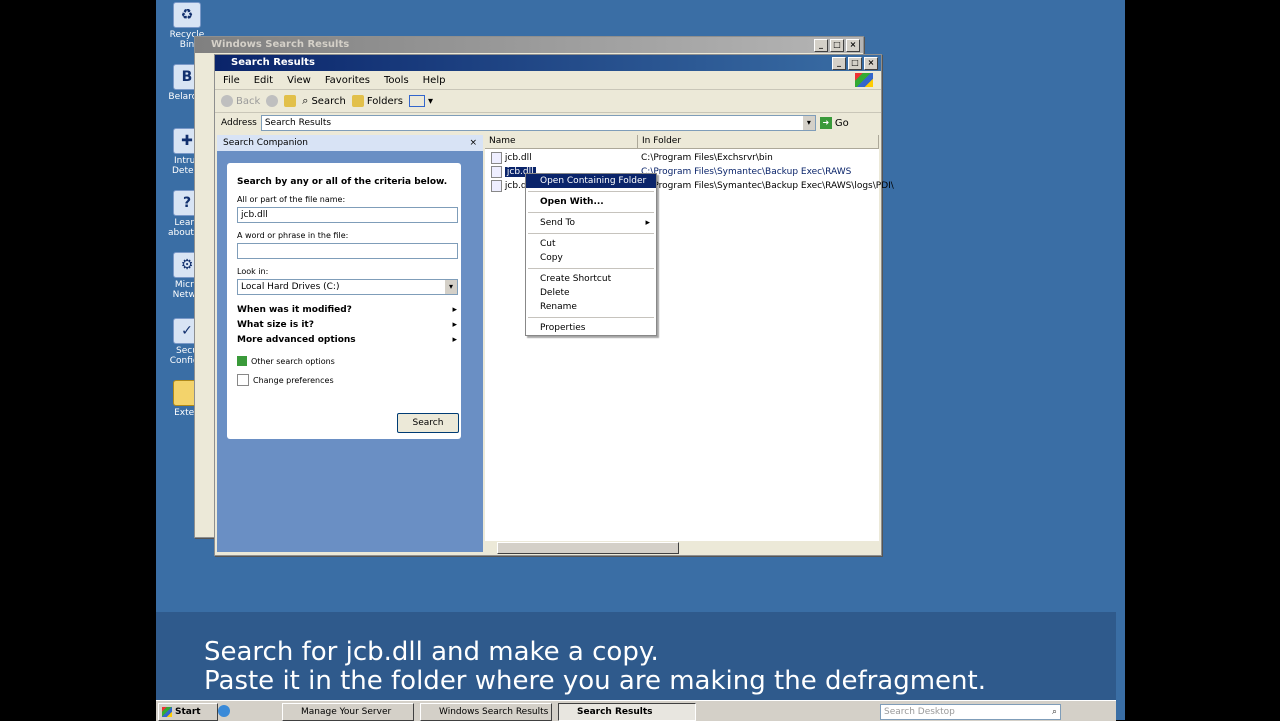 Image resolution: width=1280 pixels, height=721 pixels. Describe the element at coordinates (529, 45) in the screenshot. I see `back-window-titlebar: Windows Search Results _ □ ×` at that location.